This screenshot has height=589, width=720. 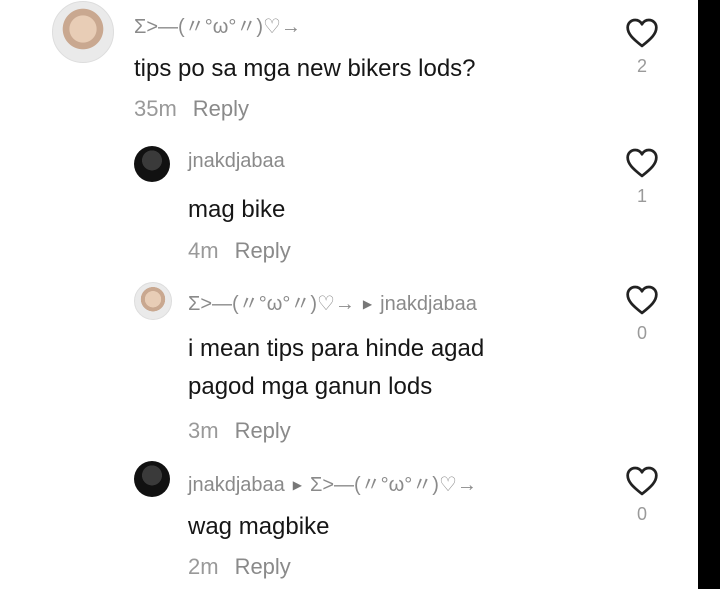 What do you see at coordinates (428, 304) in the screenshot?
I see `reply-to-username: jnakdjabaa` at bounding box center [428, 304].